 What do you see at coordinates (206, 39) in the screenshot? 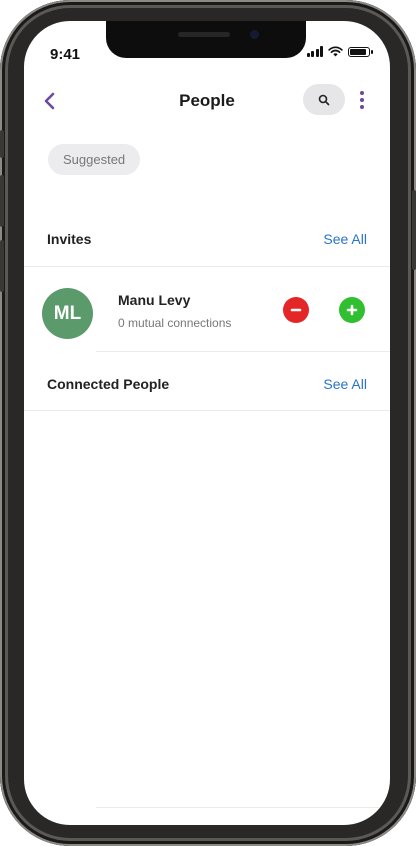
I see `notch` at bounding box center [206, 39].